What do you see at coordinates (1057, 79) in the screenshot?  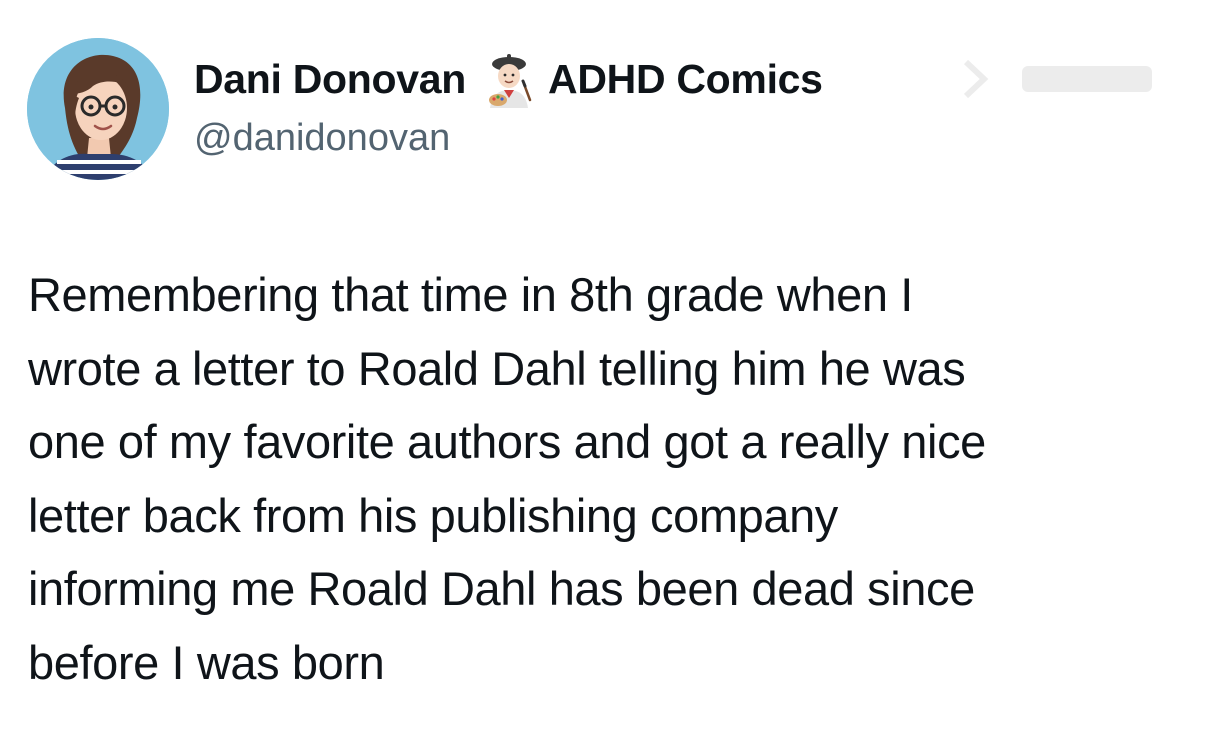 I see `faded-watermark-icon` at bounding box center [1057, 79].